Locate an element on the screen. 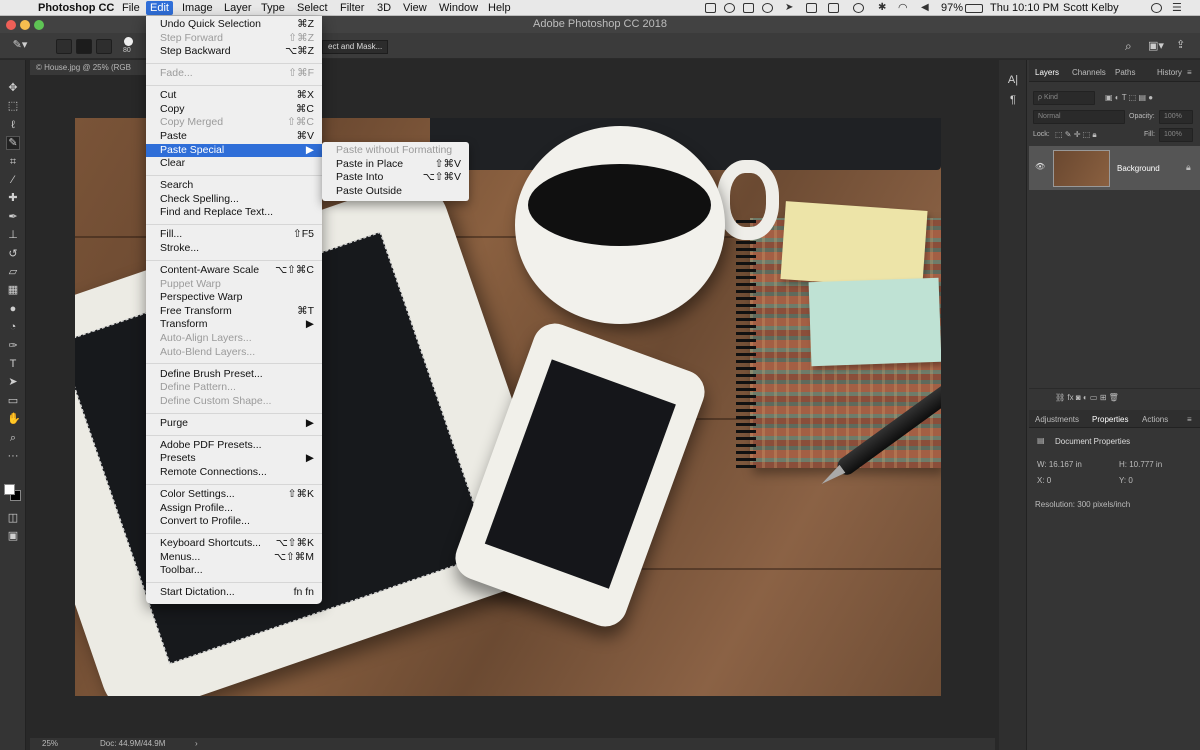  quick-selection-tool-icon: ✎ is located at coordinates (13, 143).